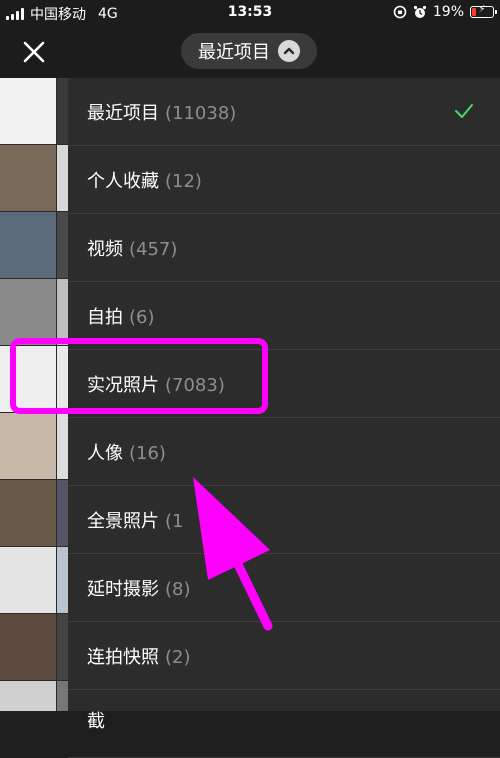 This screenshot has width=500, height=758. What do you see at coordinates (233, 554) in the screenshot?
I see `annotation-arrow-icon` at bounding box center [233, 554].